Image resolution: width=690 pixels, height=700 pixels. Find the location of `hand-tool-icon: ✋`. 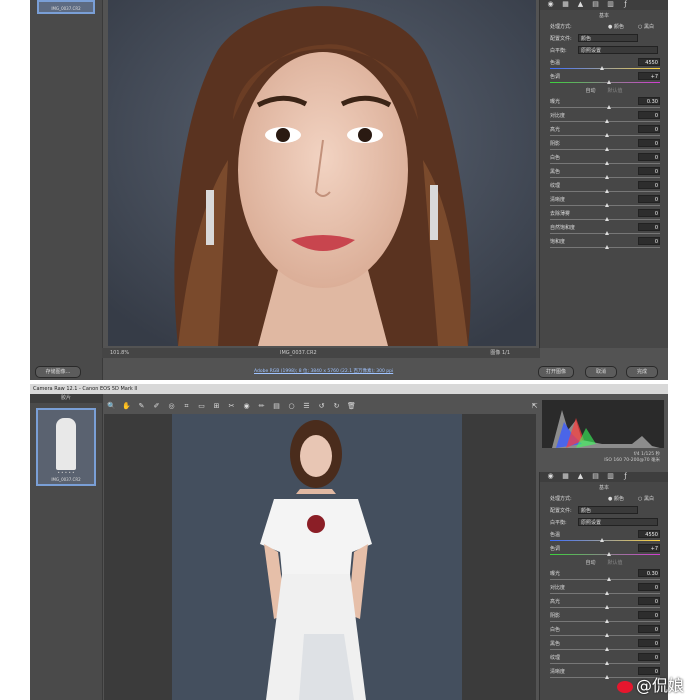

hand-tool-icon: ✋ is located at coordinates (126, 406).